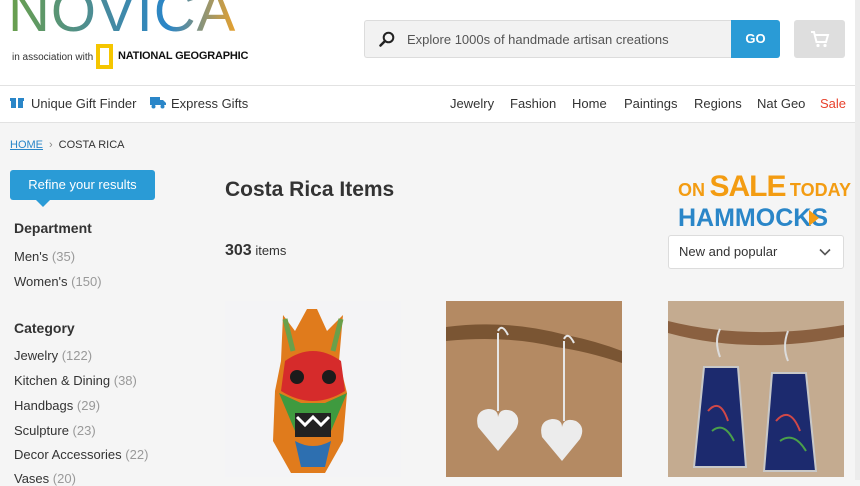 The width and height of the screenshot is (860, 486). I want to click on product-card-blue-earrings, so click(756, 389).